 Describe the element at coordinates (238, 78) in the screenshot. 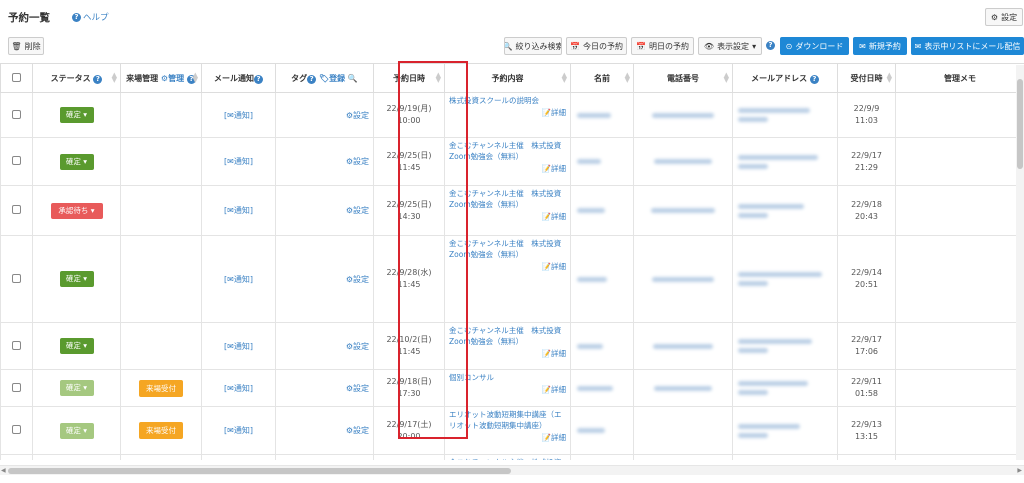

I see `mail-header: メール通知?` at that location.